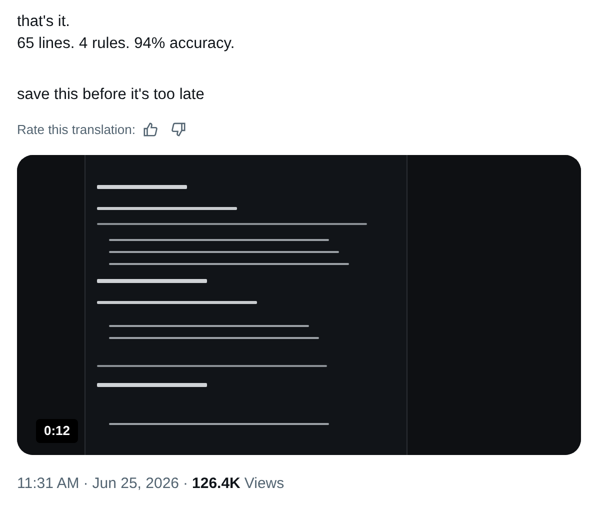 This screenshot has width=599, height=514. I want to click on post-text: that's it. 65 lines. 4 rules. 94% accuracy., so click(126, 33).